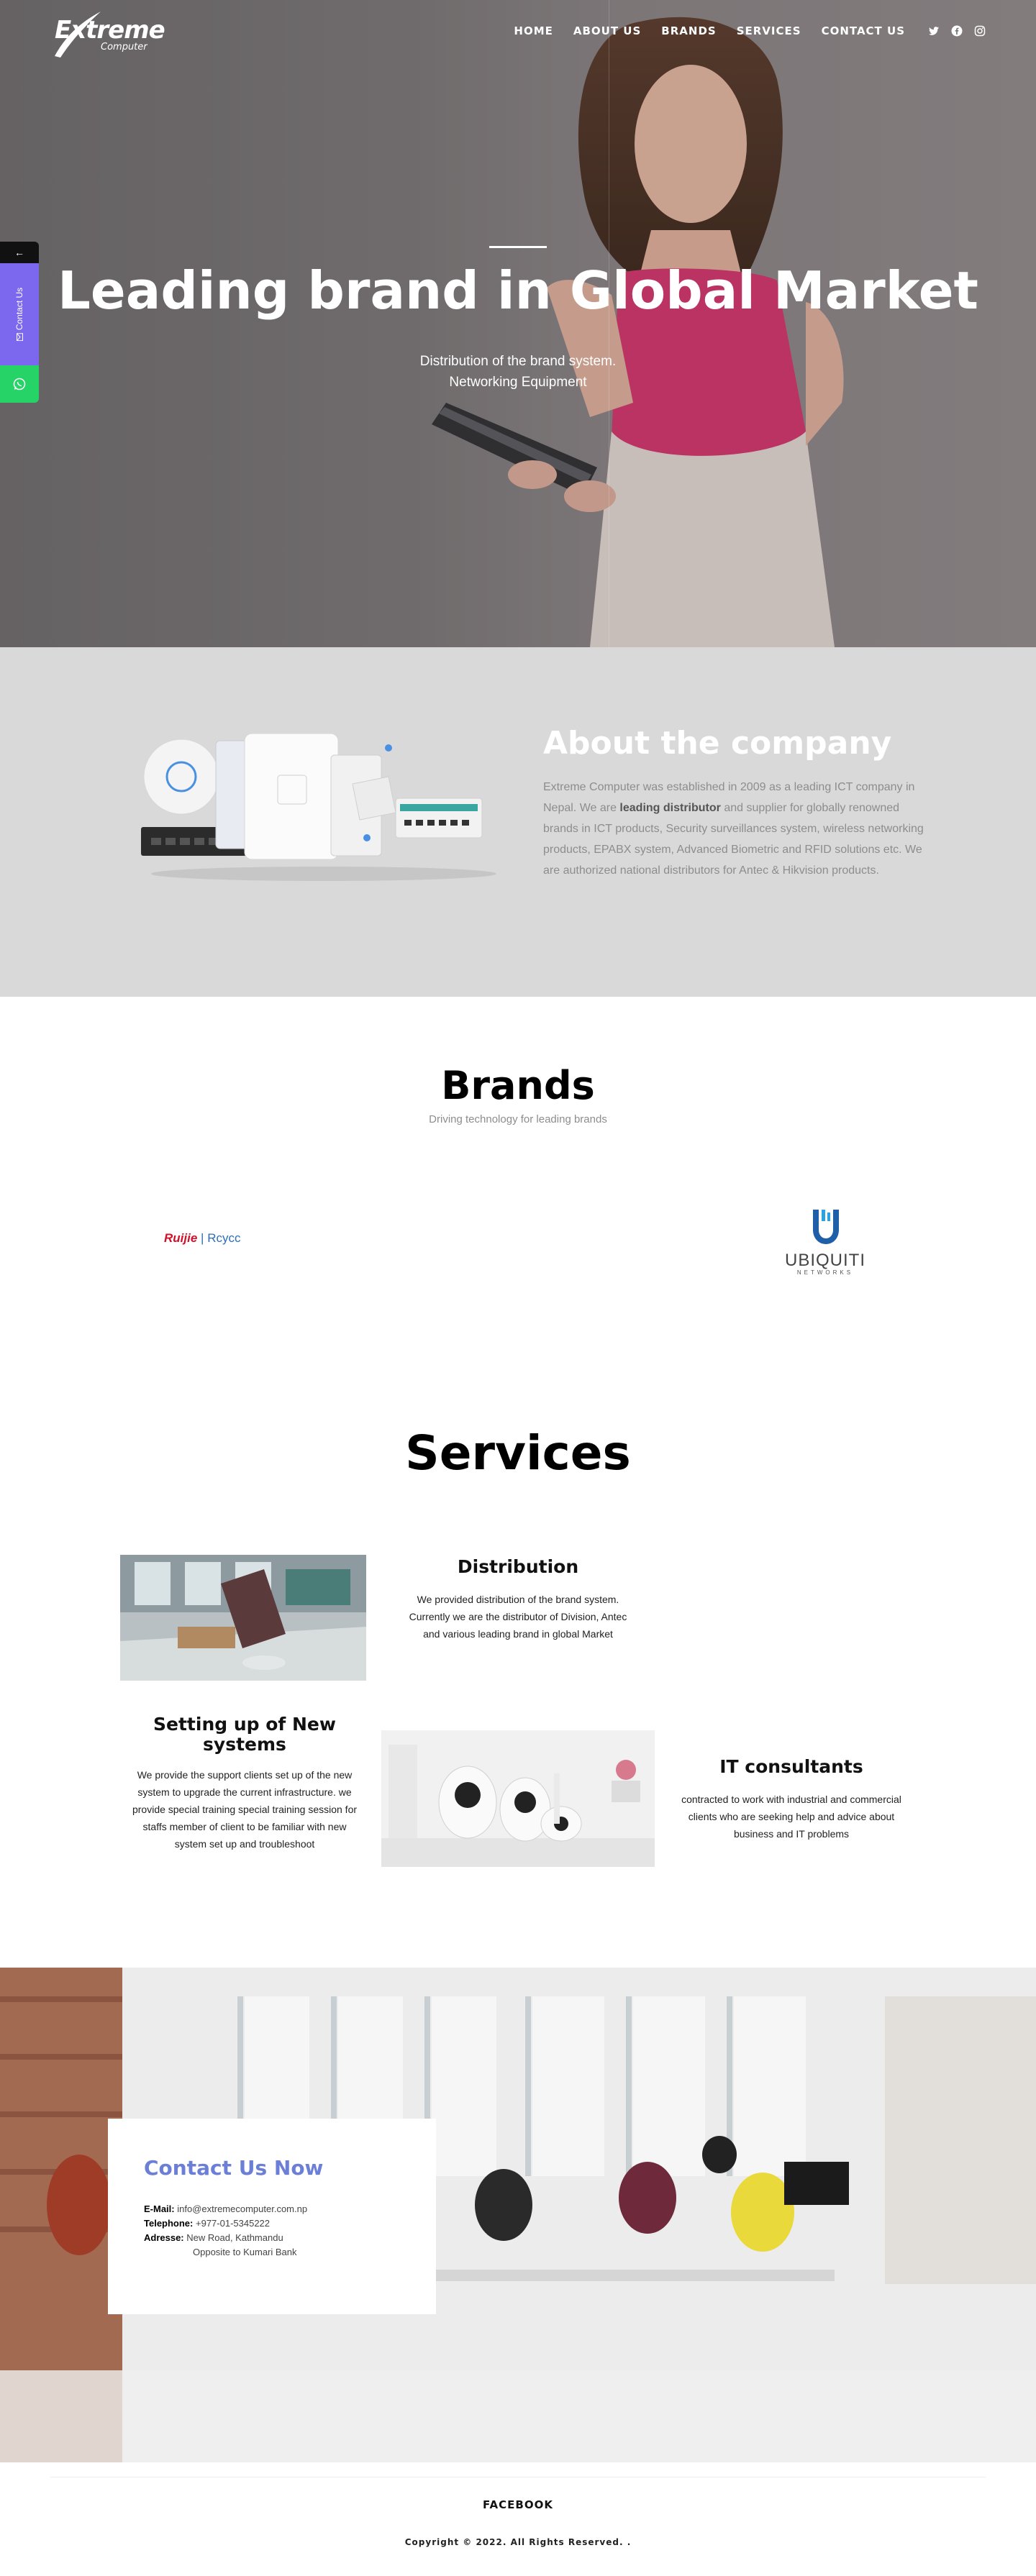 The image size is (1036, 2576). What do you see at coordinates (224, 1238) in the screenshot?
I see `ruijie-logo-sub: Rcycc` at bounding box center [224, 1238].